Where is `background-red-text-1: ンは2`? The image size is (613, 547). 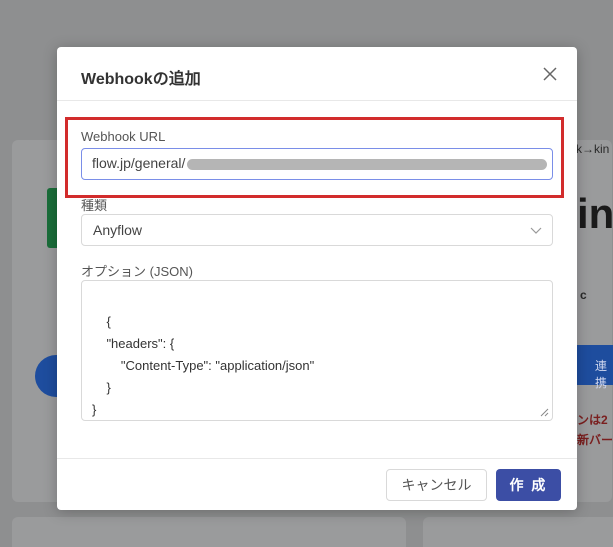 background-red-text-1: ンは2 is located at coordinates (592, 420).